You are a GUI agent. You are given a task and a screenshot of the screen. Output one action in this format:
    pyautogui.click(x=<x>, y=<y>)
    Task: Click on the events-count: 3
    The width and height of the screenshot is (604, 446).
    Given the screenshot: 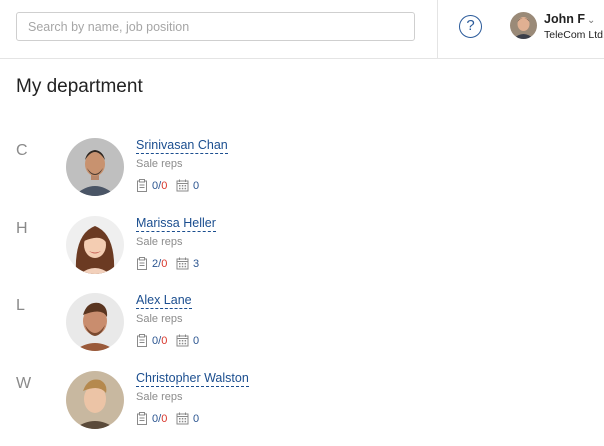 What is the action you would take?
    pyautogui.click(x=196, y=263)
    